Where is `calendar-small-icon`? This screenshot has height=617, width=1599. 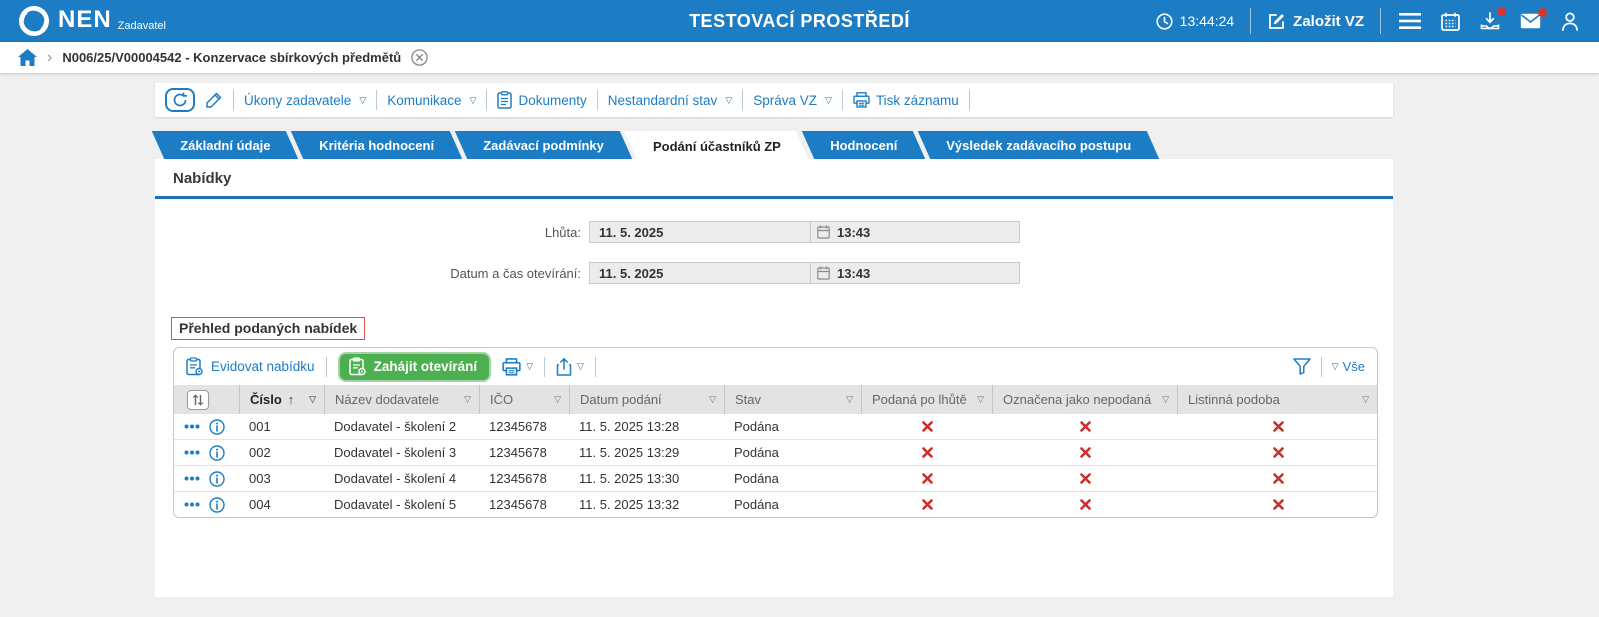
calendar-small-icon is located at coordinates (823, 273).